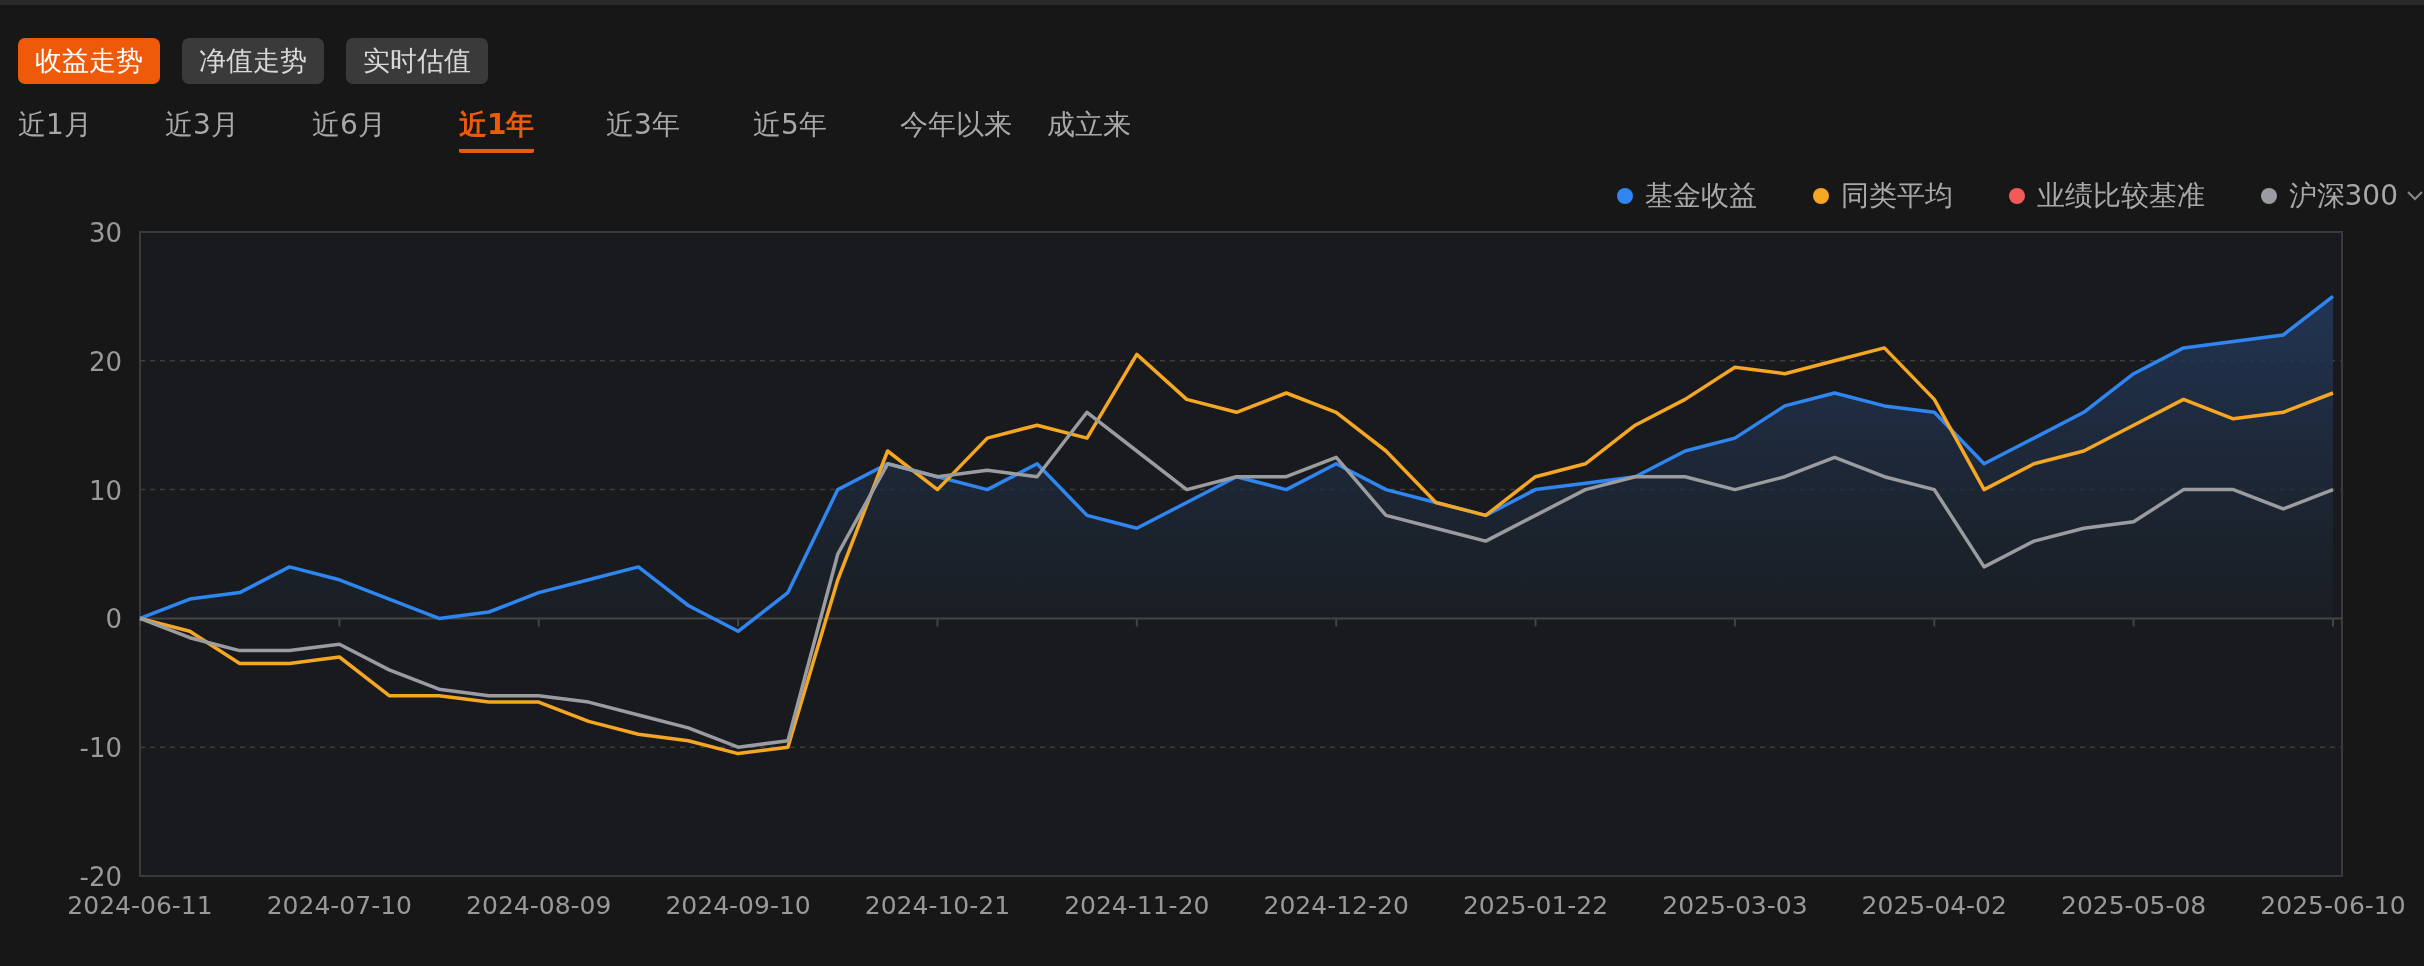 Image resolution: width=2424 pixels, height=966 pixels. I want to click on period-tab: 近5年, so click(826, 132).